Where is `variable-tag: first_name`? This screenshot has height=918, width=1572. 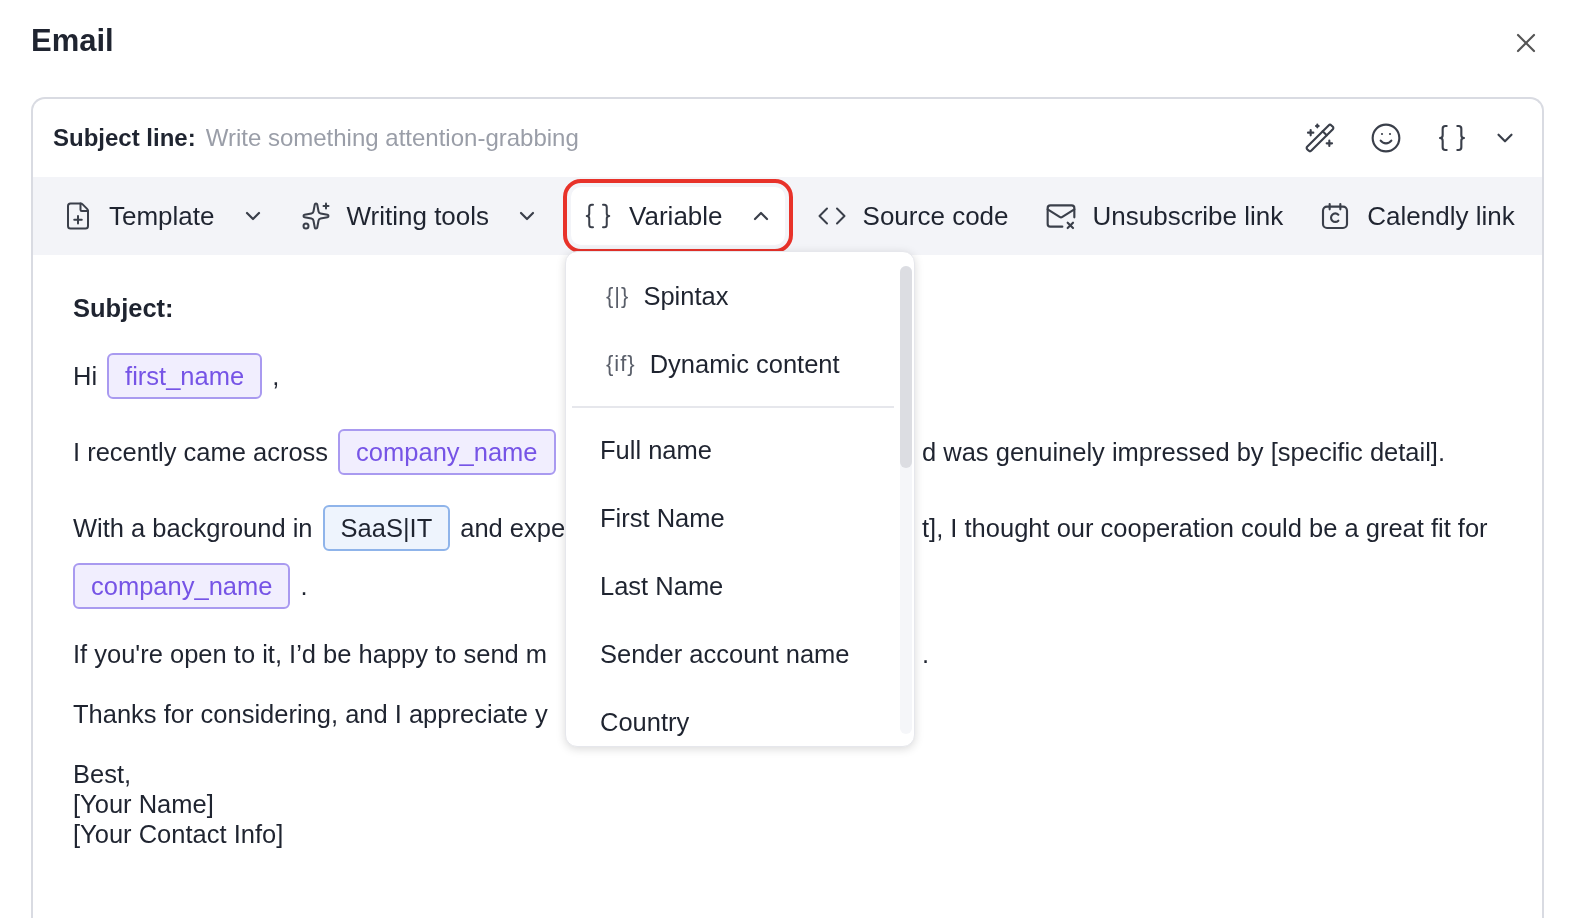
variable-tag: first_name is located at coordinates (185, 376).